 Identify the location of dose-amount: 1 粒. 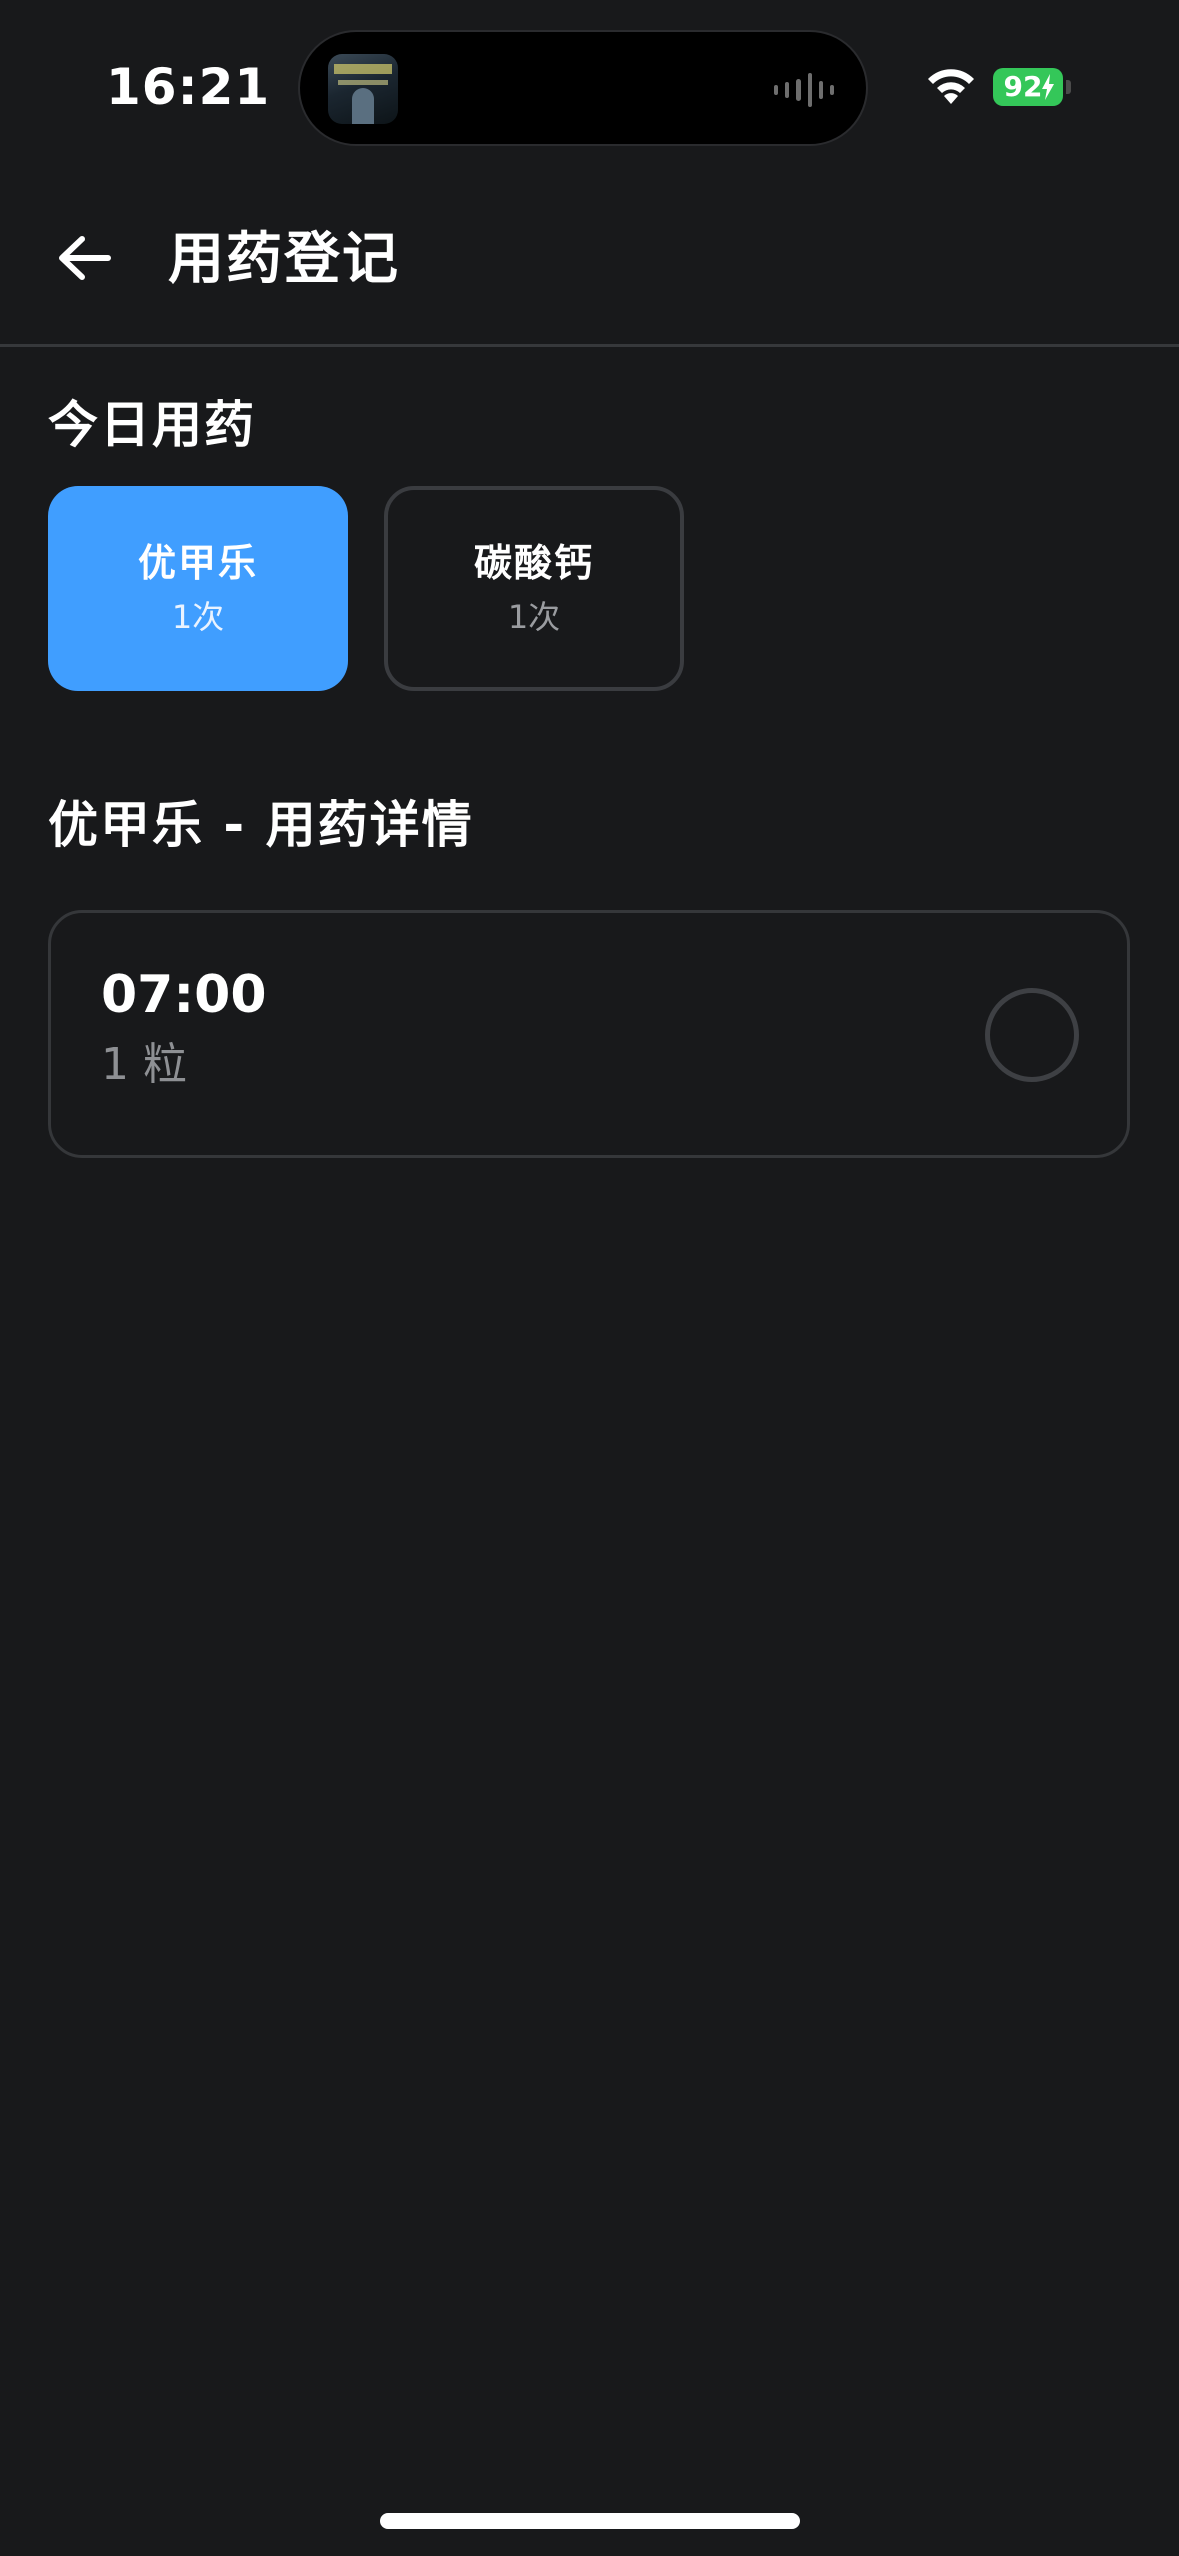
(144, 1064).